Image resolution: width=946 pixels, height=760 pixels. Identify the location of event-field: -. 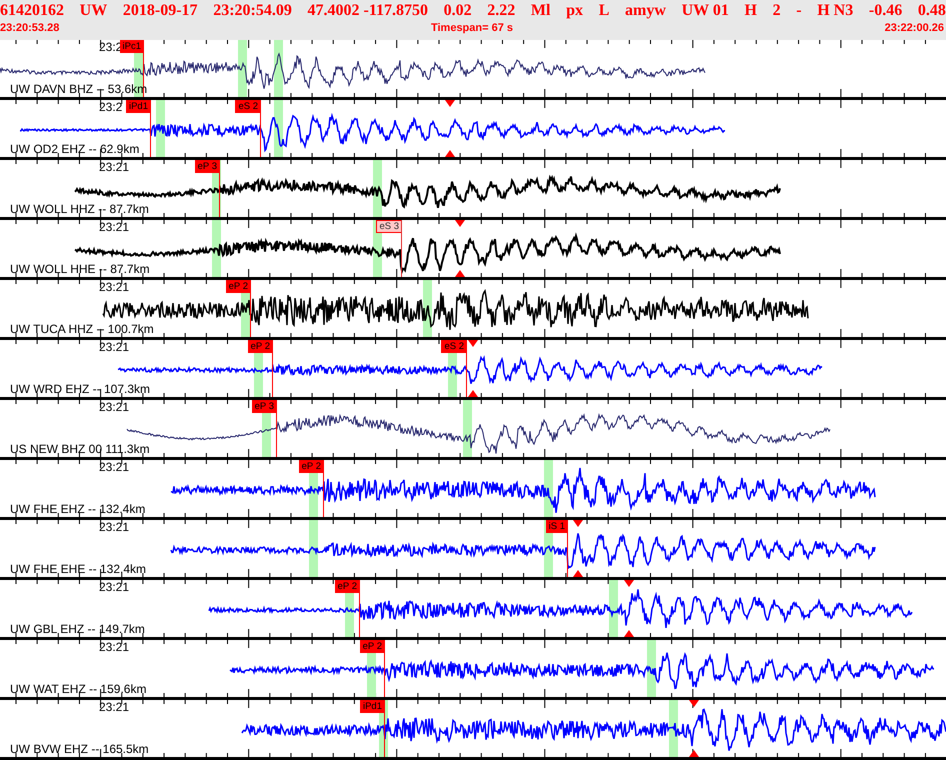
(799, 11).